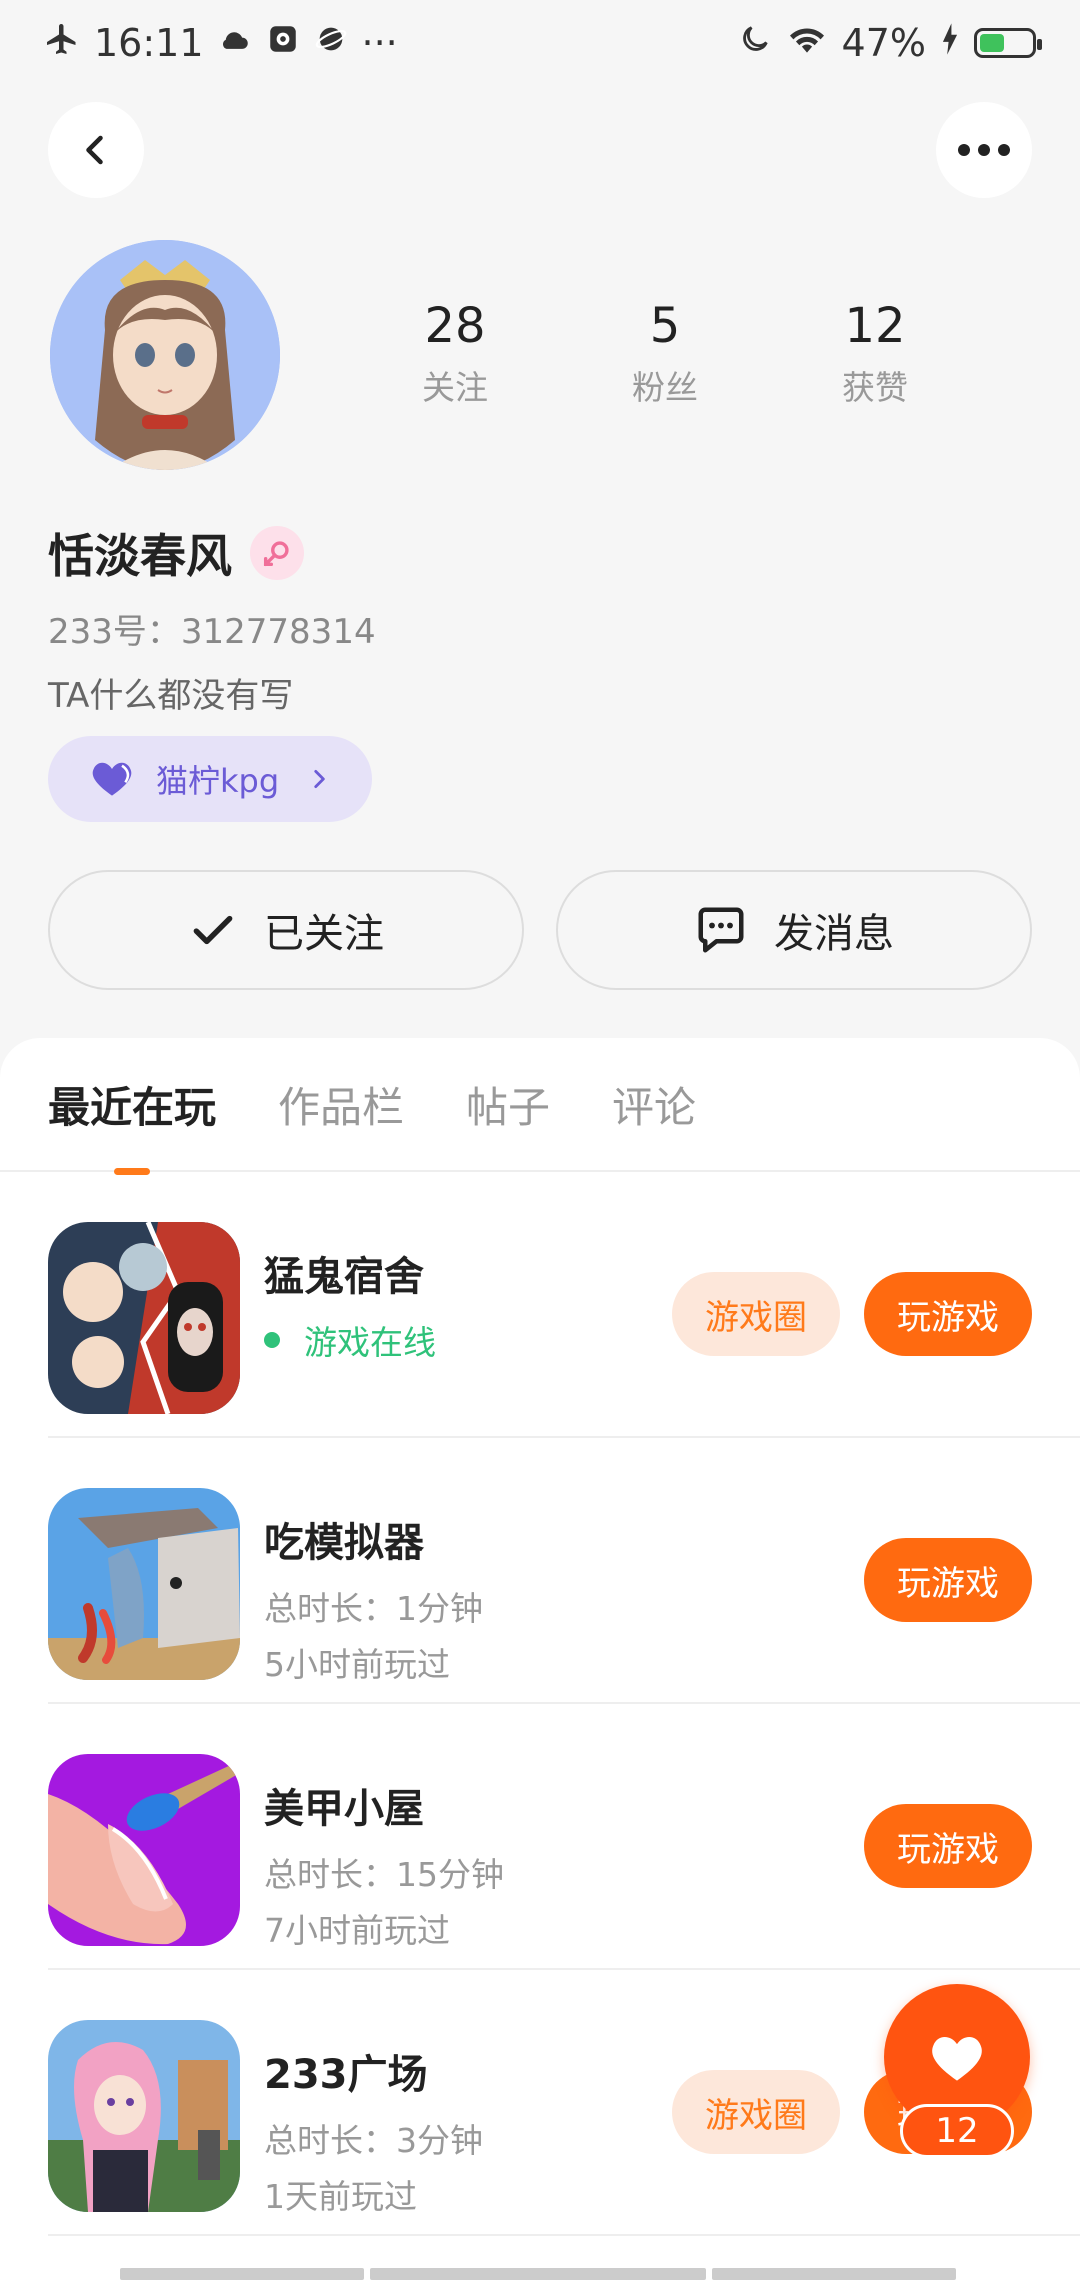 The width and height of the screenshot is (1080, 2280). What do you see at coordinates (807, 43) in the screenshot?
I see `wifi-icon` at bounding box center [807, 43].